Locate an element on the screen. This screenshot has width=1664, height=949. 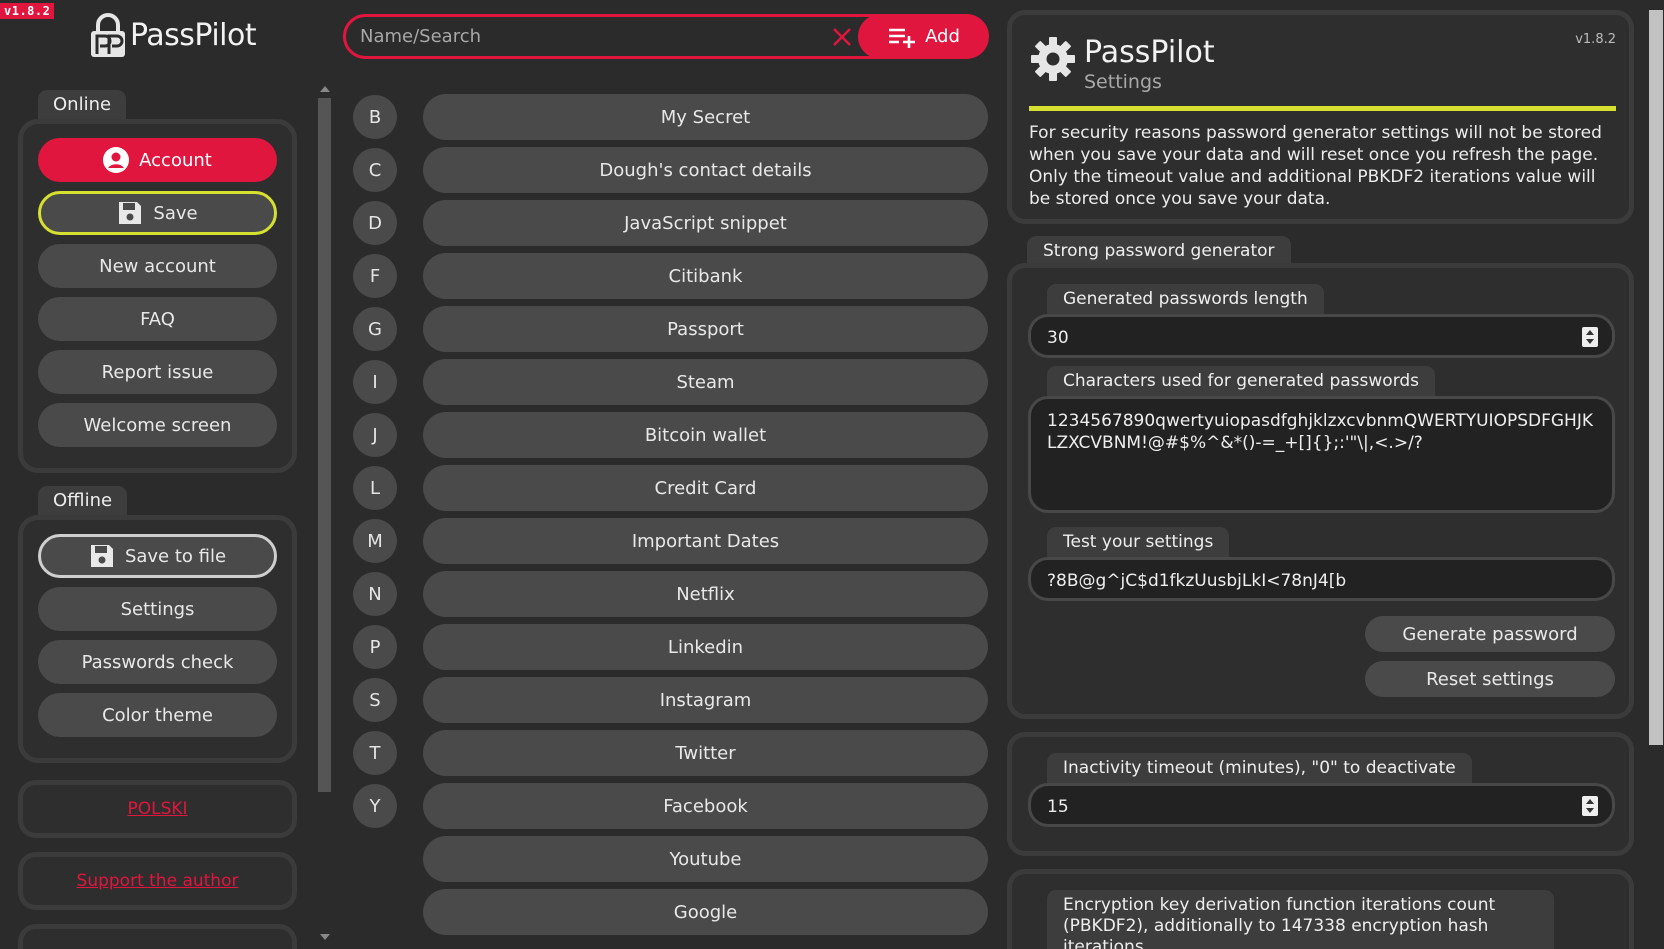
timeout-input: 15 is located at coordinates (1321, 805).